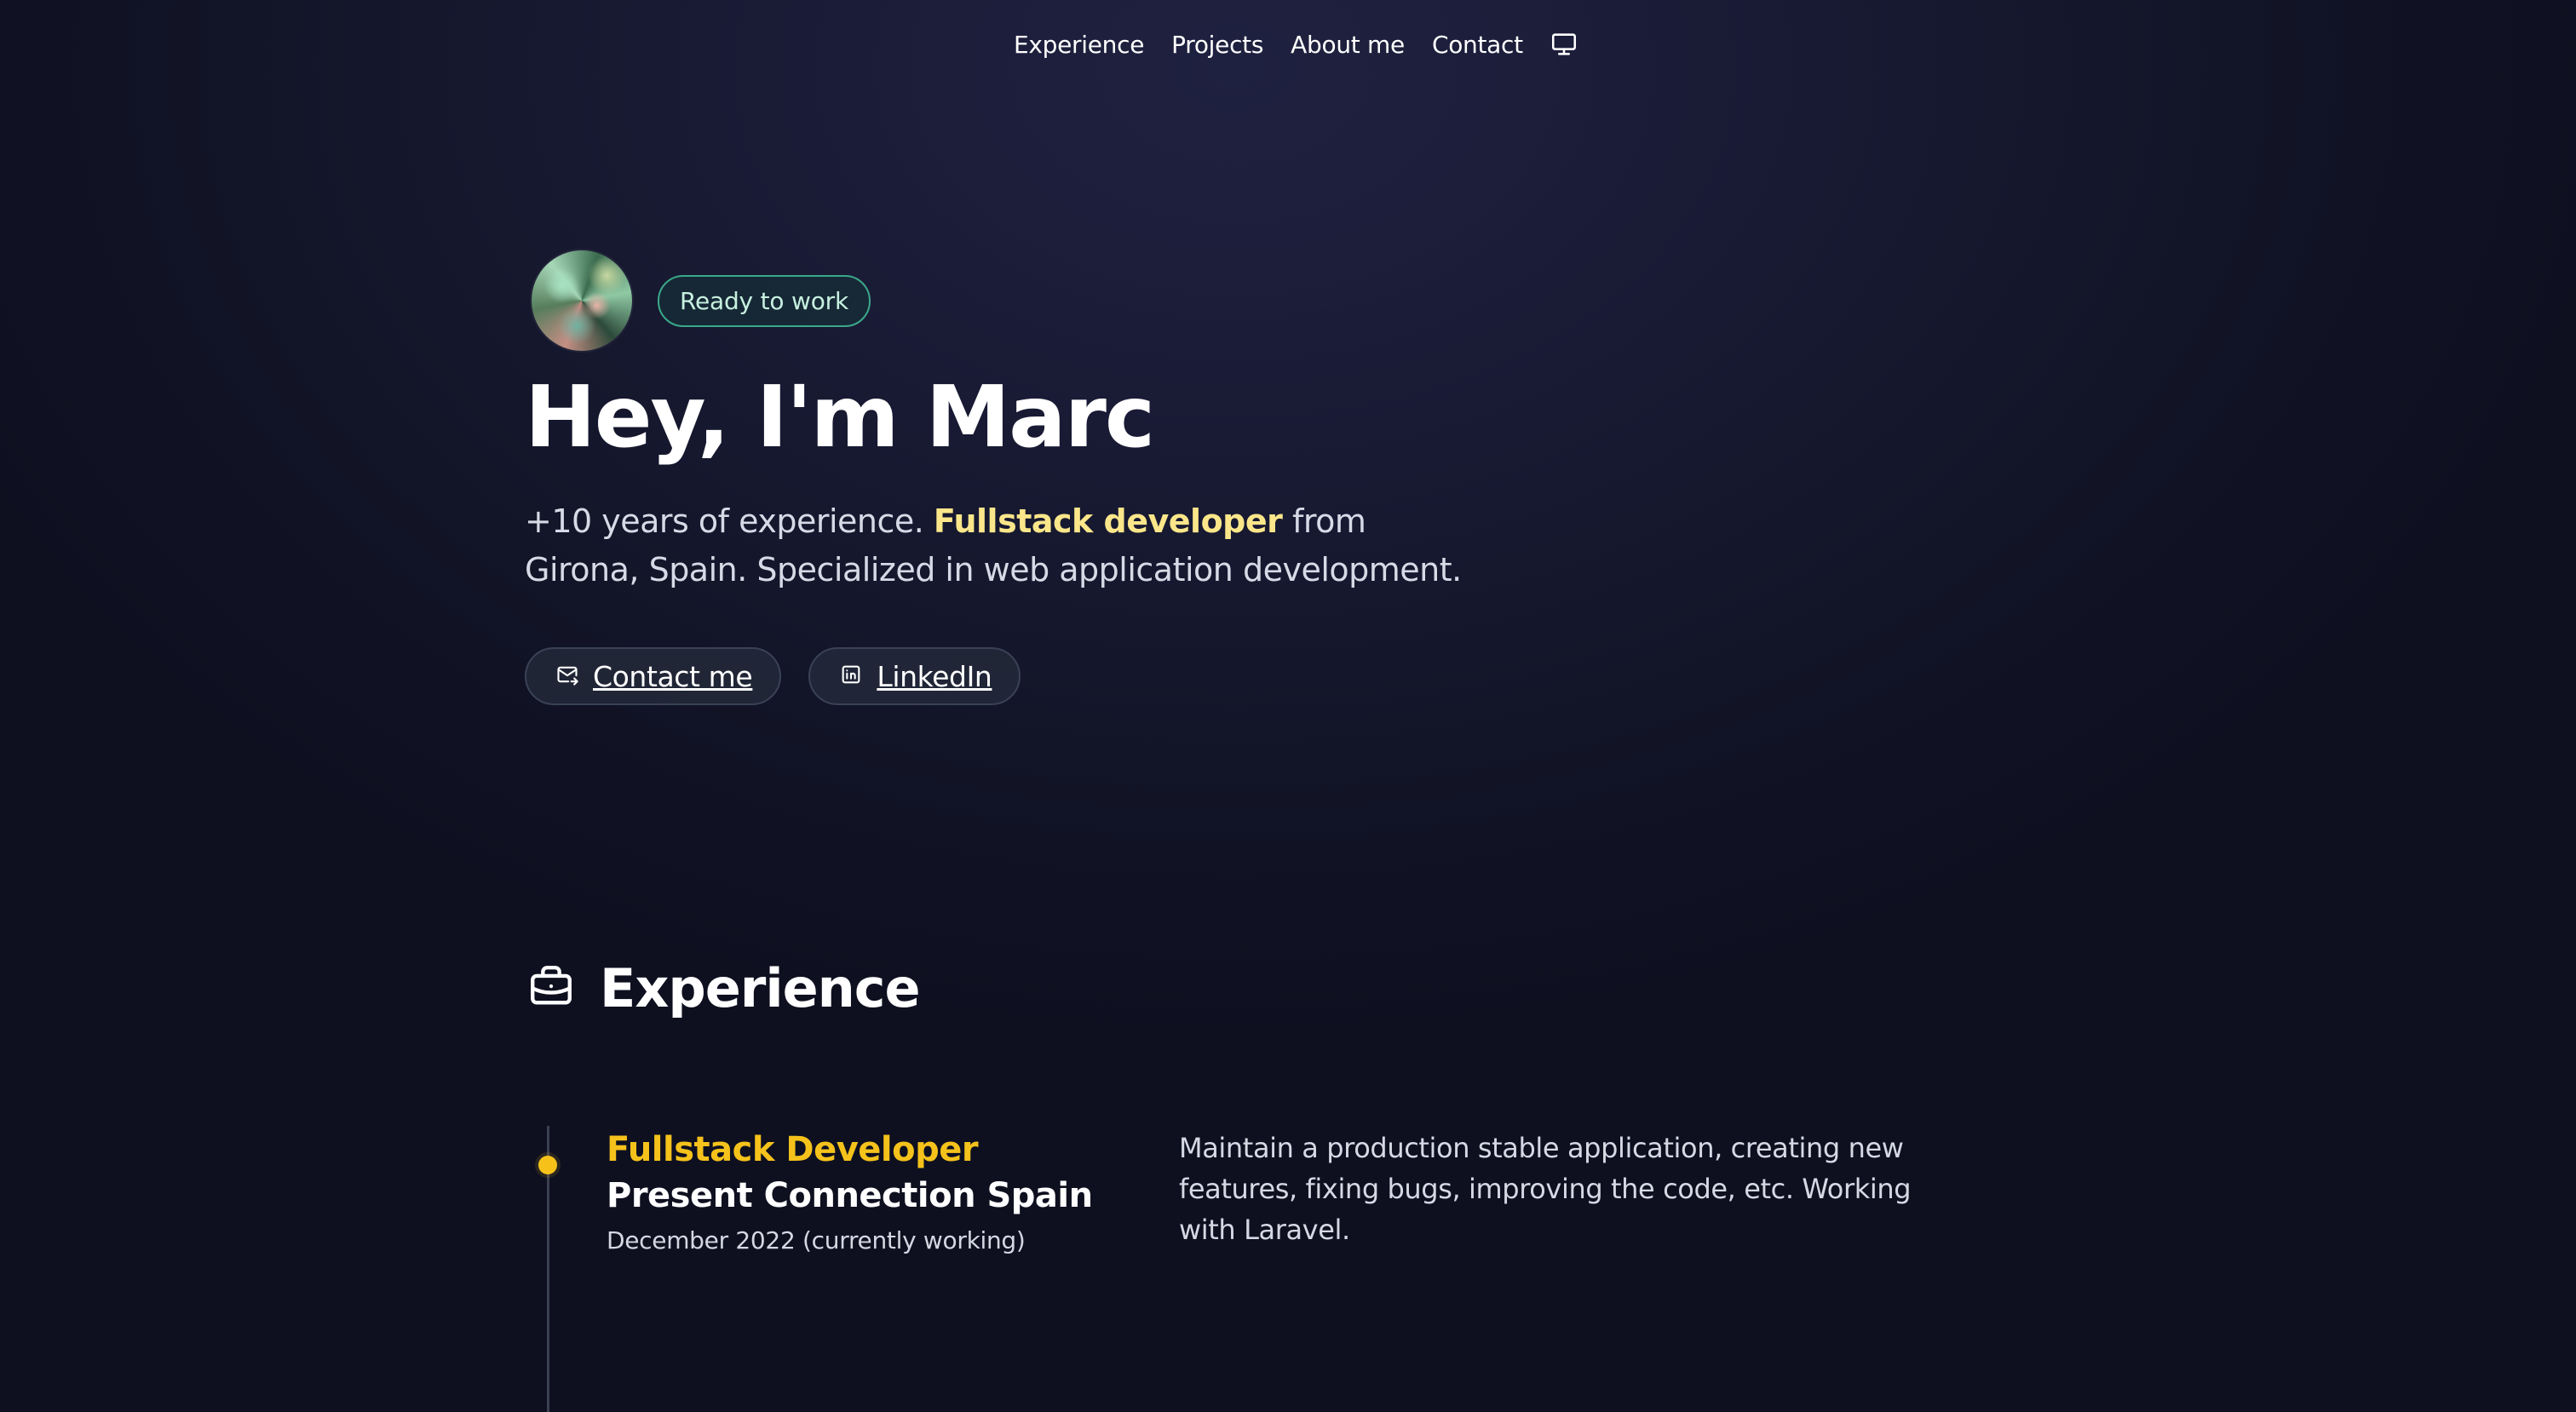 The width and height of the screenshot is (2576, 1412). I want to click on linkedin-button: LinkedIn, so click(915, 676).